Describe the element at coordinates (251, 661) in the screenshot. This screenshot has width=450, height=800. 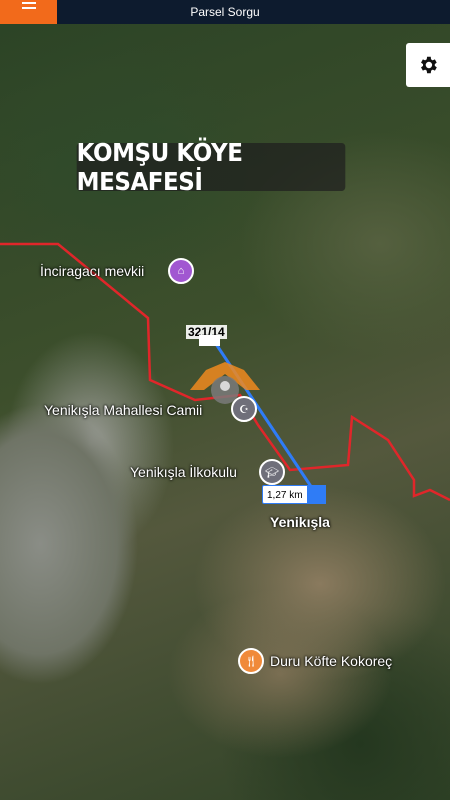
I see `restaurant-icon: 🍴︎` at that location.